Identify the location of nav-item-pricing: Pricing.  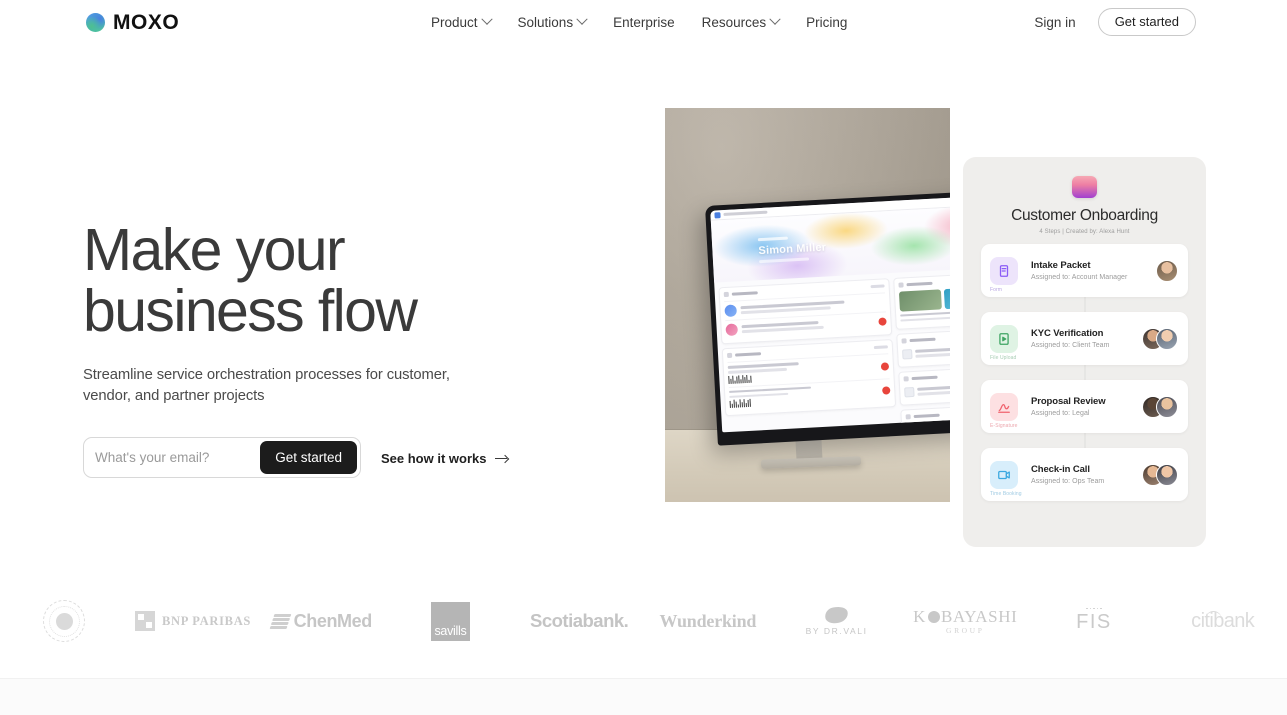
(826, 22).